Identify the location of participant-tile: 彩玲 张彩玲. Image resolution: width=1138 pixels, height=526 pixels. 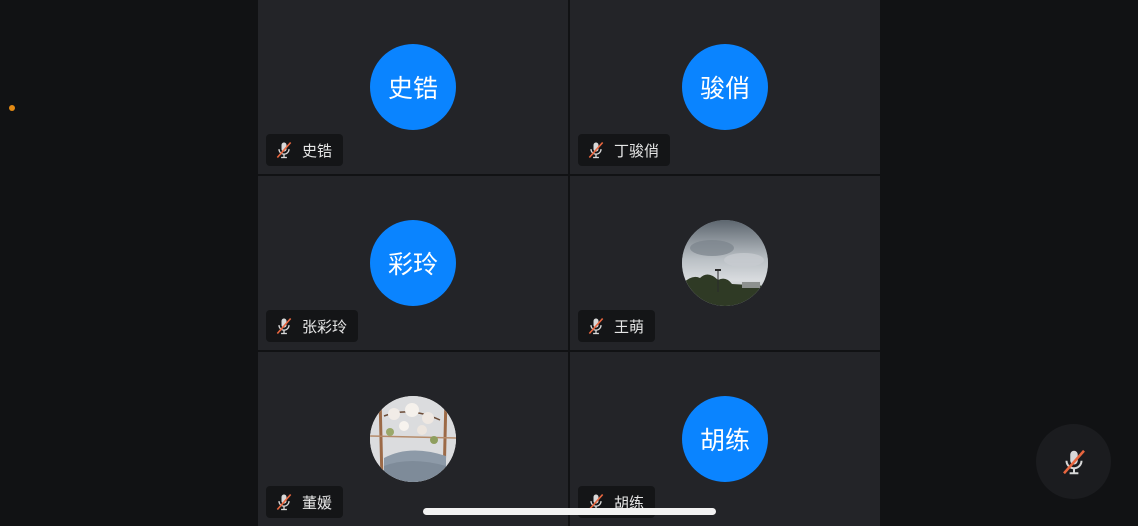
(413, 263).